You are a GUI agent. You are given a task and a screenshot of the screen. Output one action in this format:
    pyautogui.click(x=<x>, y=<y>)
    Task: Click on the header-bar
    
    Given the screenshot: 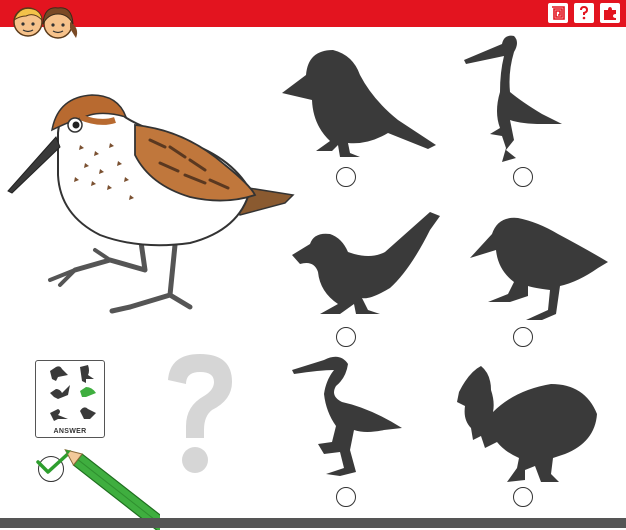 What is the action you would take?
    pyautogui.click(x=313, y=13)
    